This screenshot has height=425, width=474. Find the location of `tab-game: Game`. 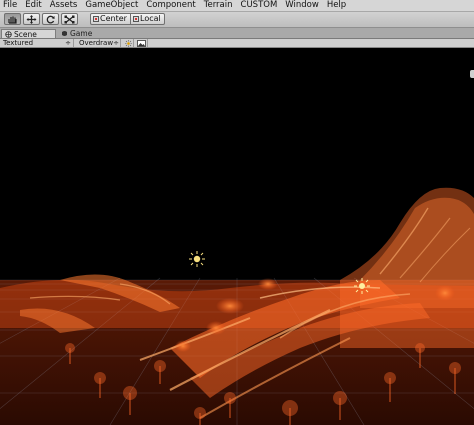

tab-game: Game is located at coordinates (77, 33).